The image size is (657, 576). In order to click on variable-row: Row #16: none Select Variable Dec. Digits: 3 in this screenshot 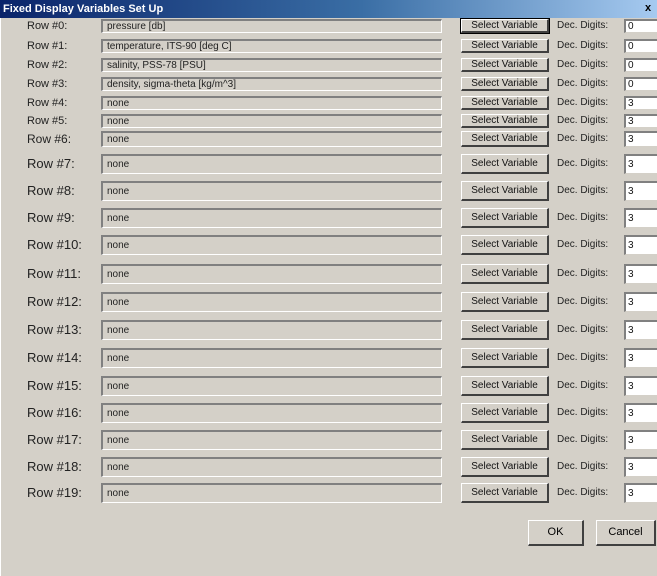, I will do `click(329, 413)`.